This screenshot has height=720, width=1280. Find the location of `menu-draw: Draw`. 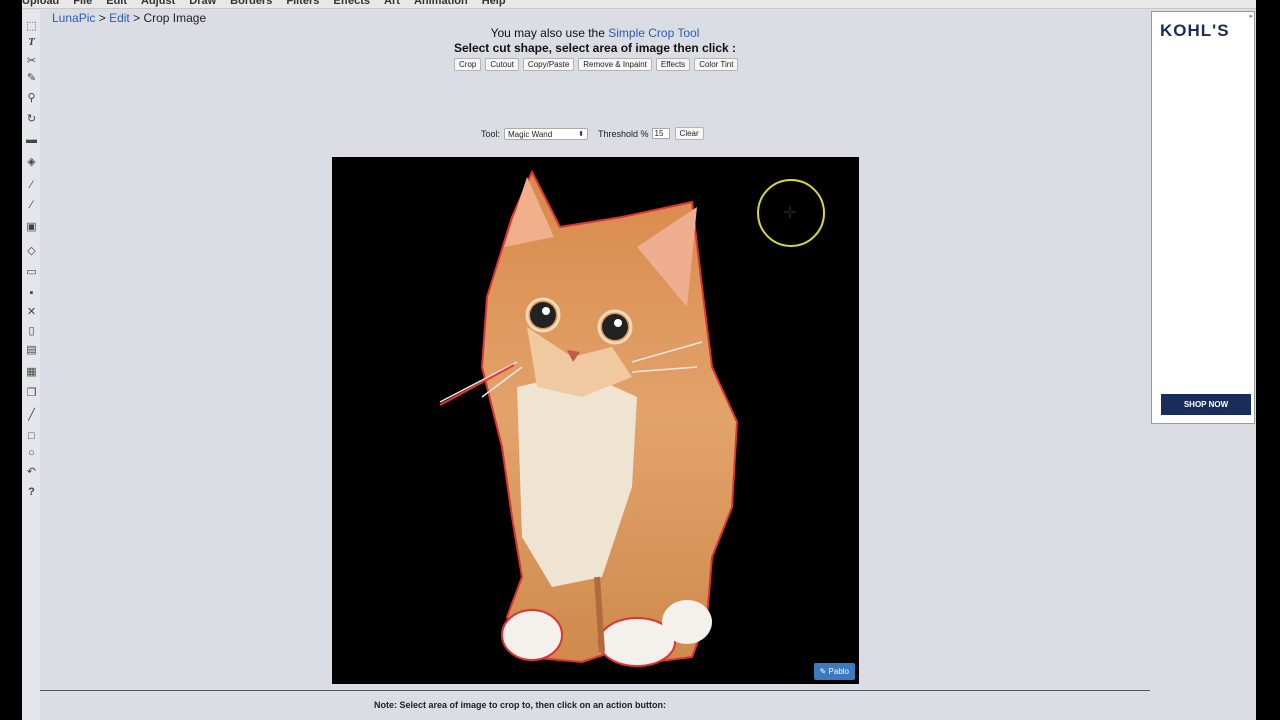

menu-draw: Draw is located at coordinates (202, 4).